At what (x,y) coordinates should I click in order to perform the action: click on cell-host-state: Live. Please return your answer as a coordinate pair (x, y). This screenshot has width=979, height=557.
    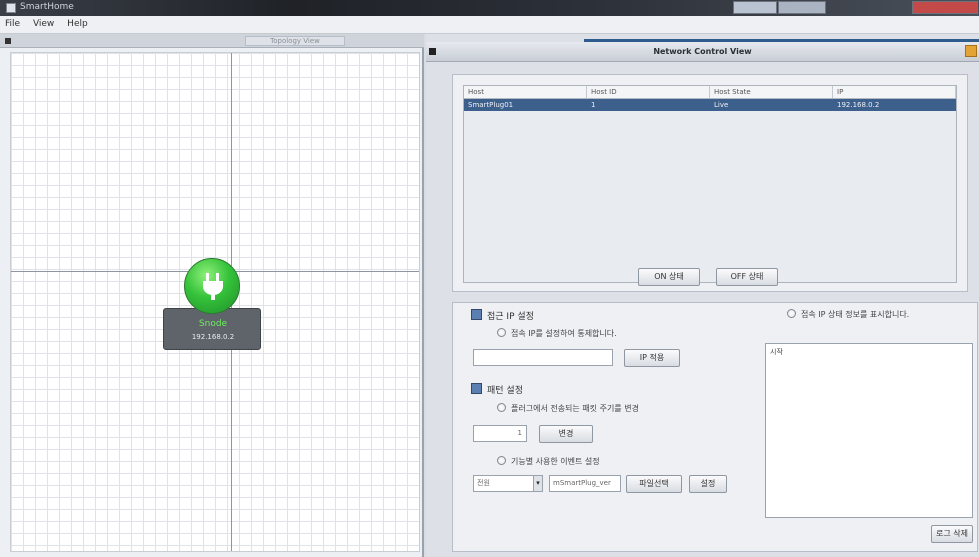
    Looking at the image, I should click on (721, 105).